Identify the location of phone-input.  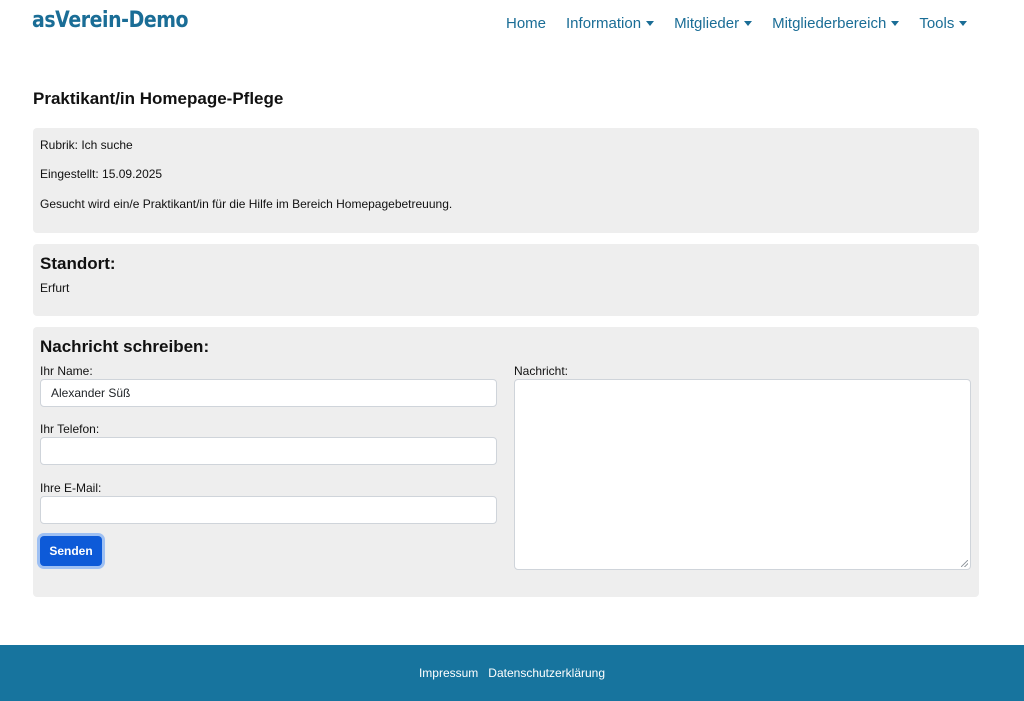
(268, 451).